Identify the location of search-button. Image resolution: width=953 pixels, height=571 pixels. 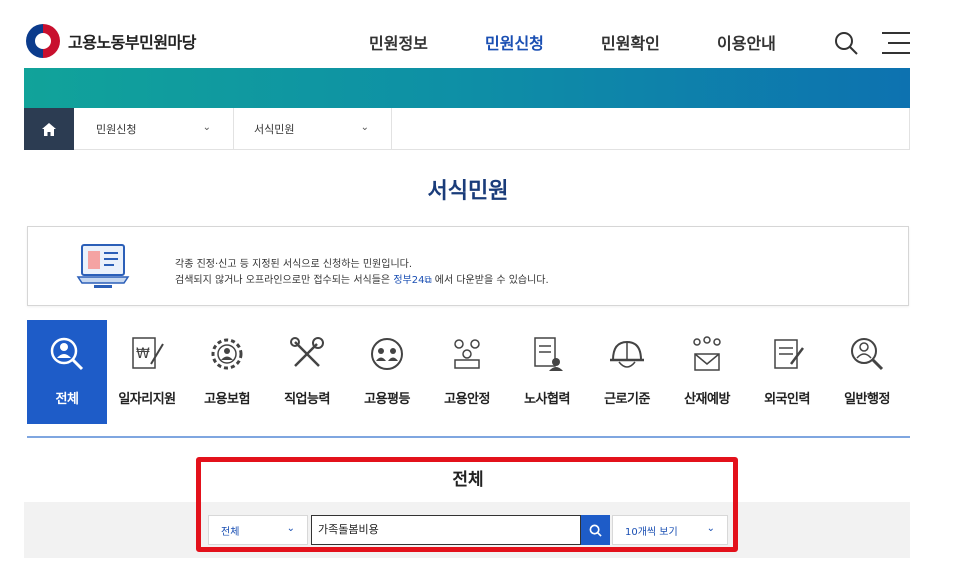
(595, 530).